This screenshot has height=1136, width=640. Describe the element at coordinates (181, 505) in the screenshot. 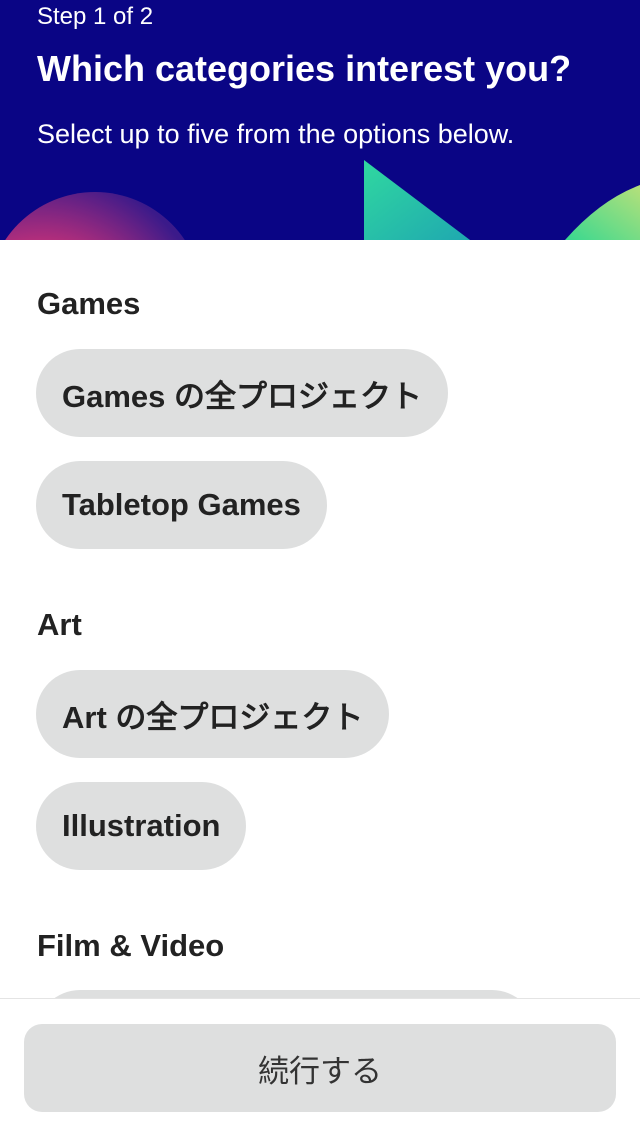

I see `chip-tabletop-games: Tabletop Games` at that location.